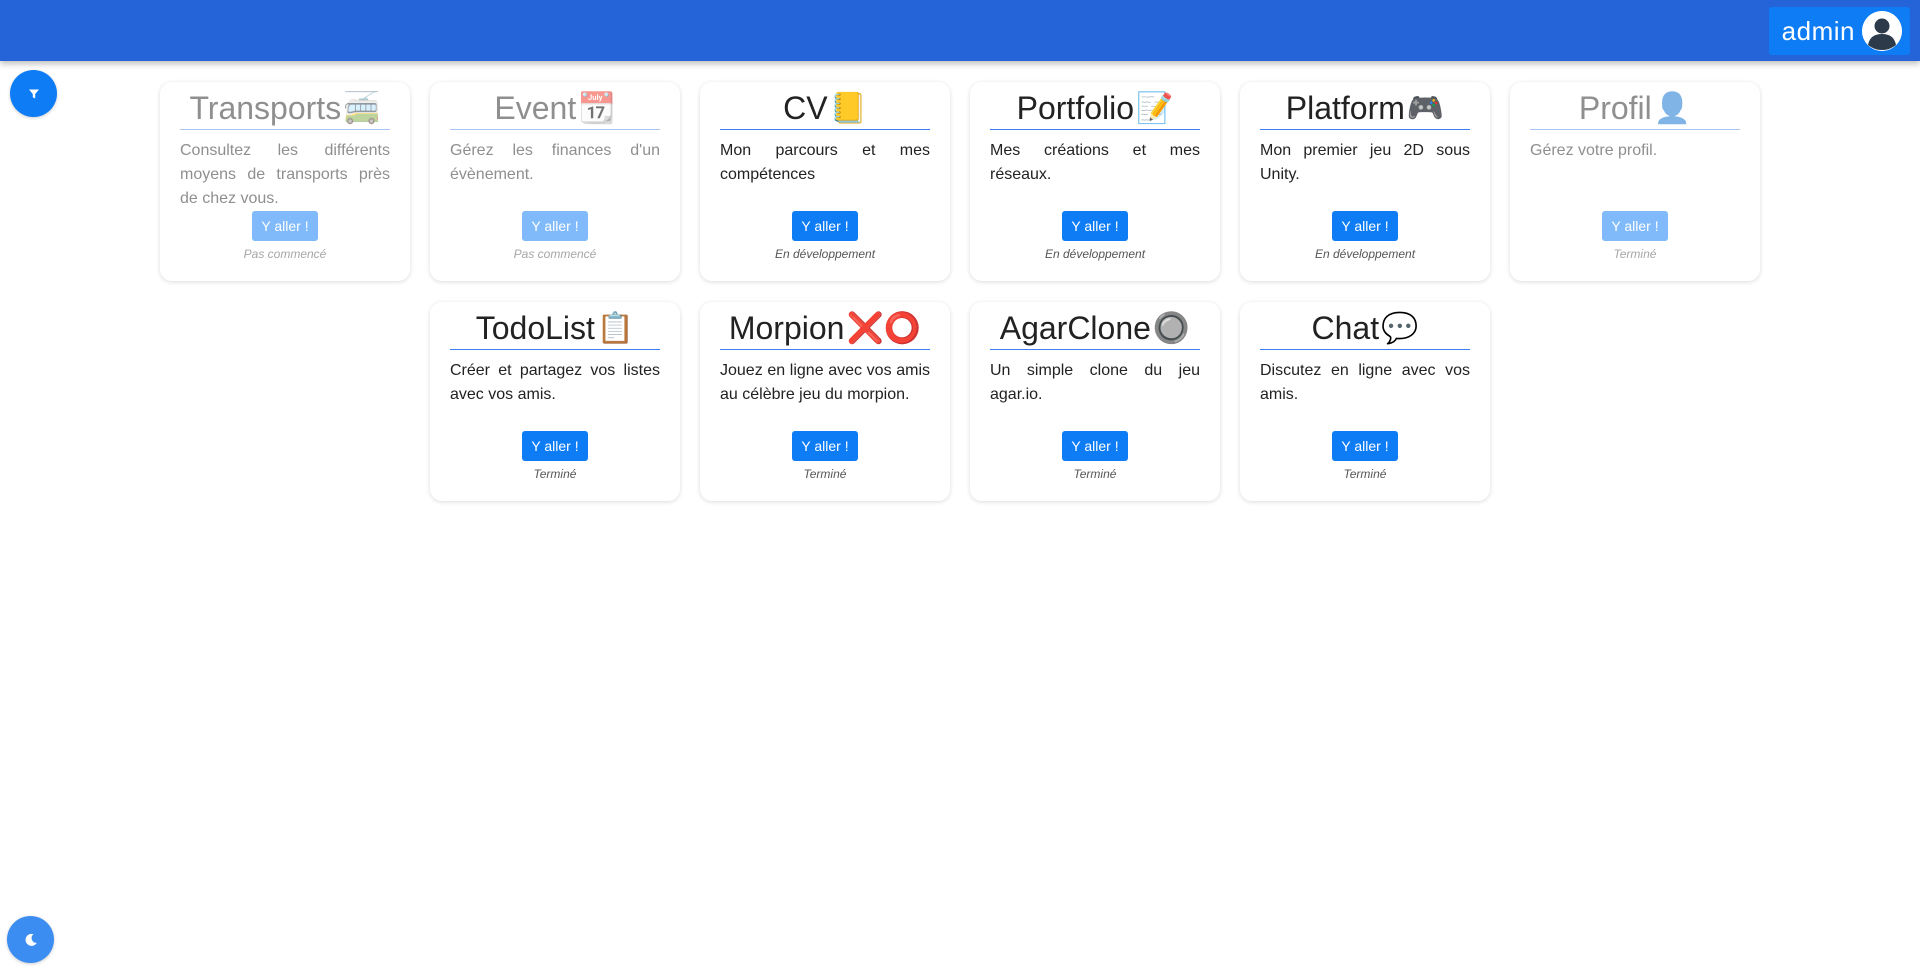  I want to click on notebook-icon: 📒, so click(848, 108).